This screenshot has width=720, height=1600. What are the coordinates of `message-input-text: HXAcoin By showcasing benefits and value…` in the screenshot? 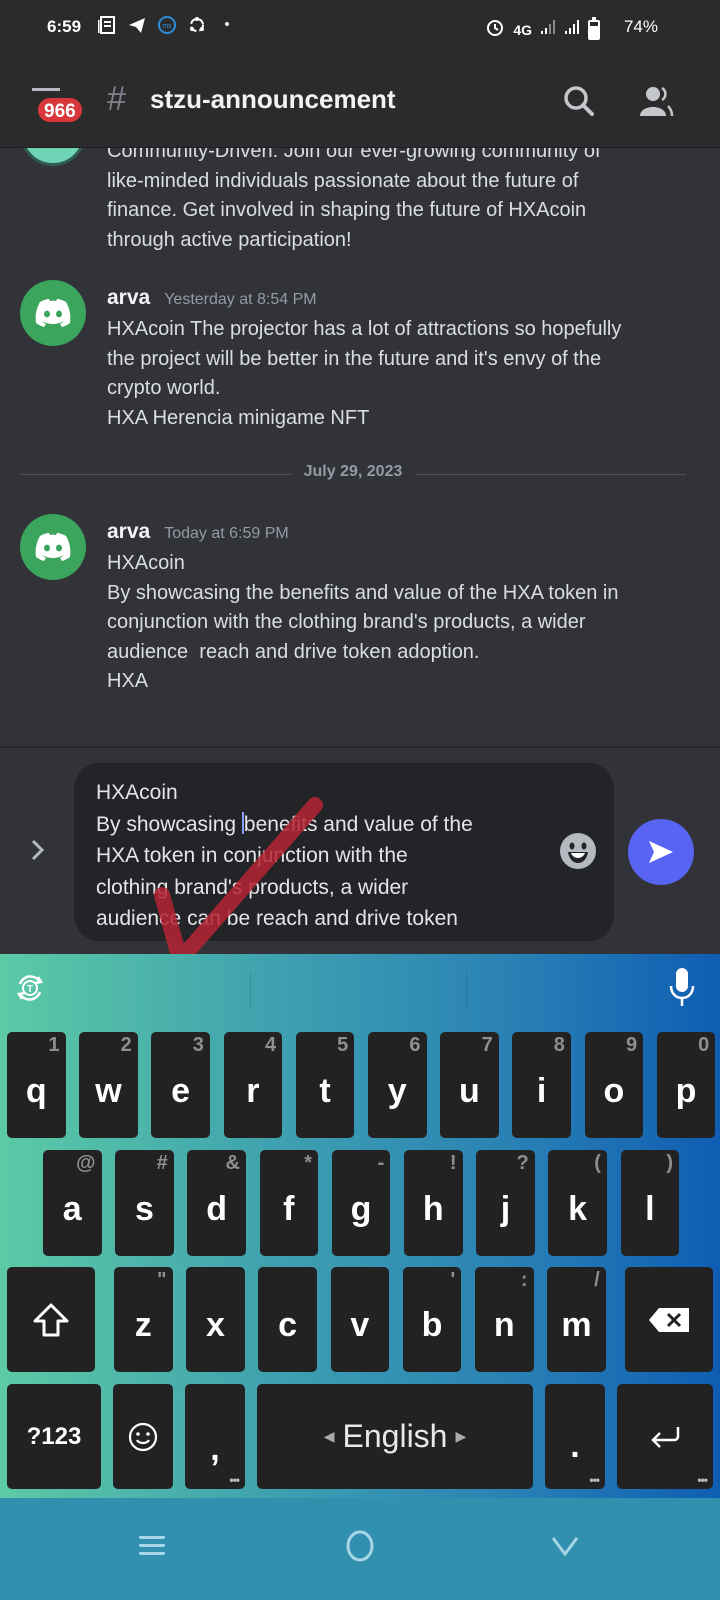 It's located at (321, 856).